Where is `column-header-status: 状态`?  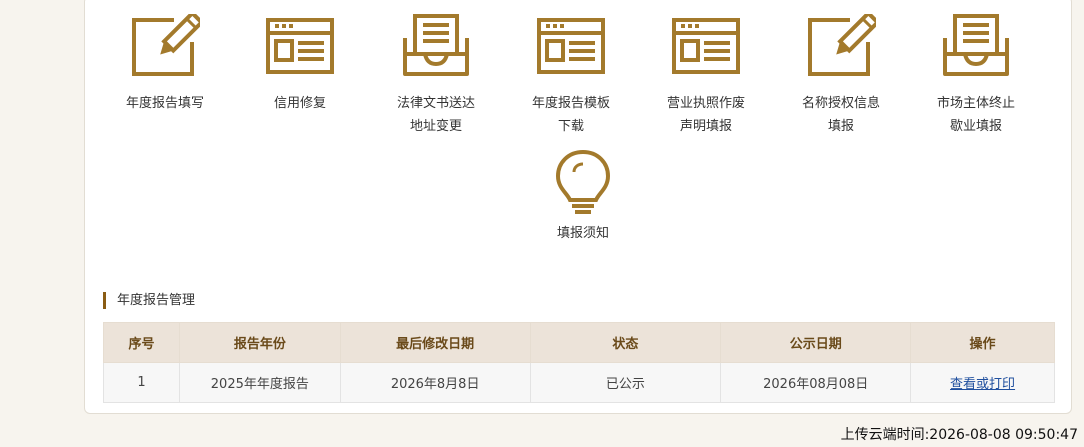 column-header-status: 状态 is located at coordinates (625, 342).